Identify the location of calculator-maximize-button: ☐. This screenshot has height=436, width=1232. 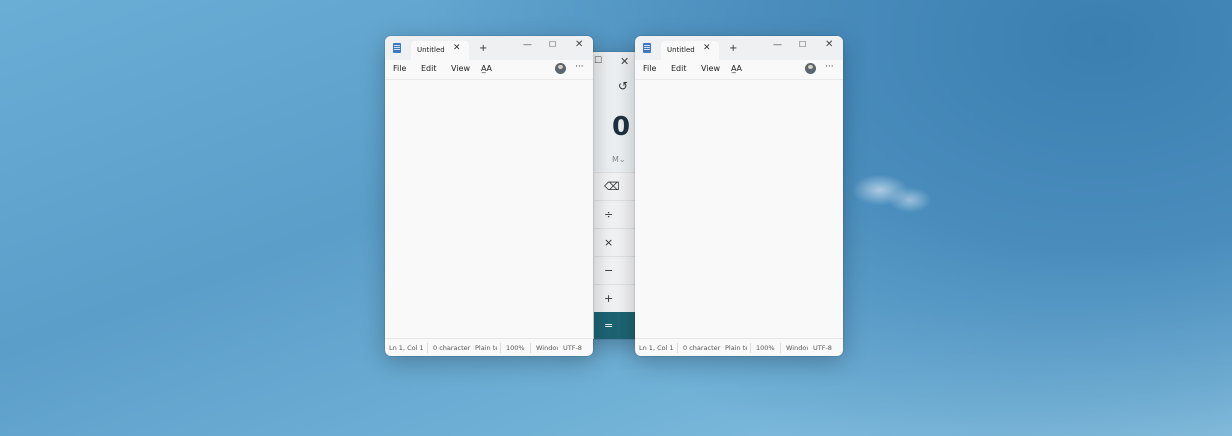
(598, 61).